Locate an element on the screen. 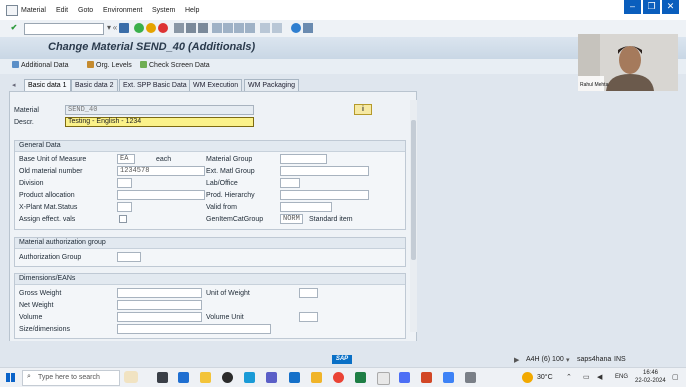 Image resolution: width=686 pixels, height=387 pixels. tab-label: Ext. SPP Basic Data is located at coordinates (155, 85).